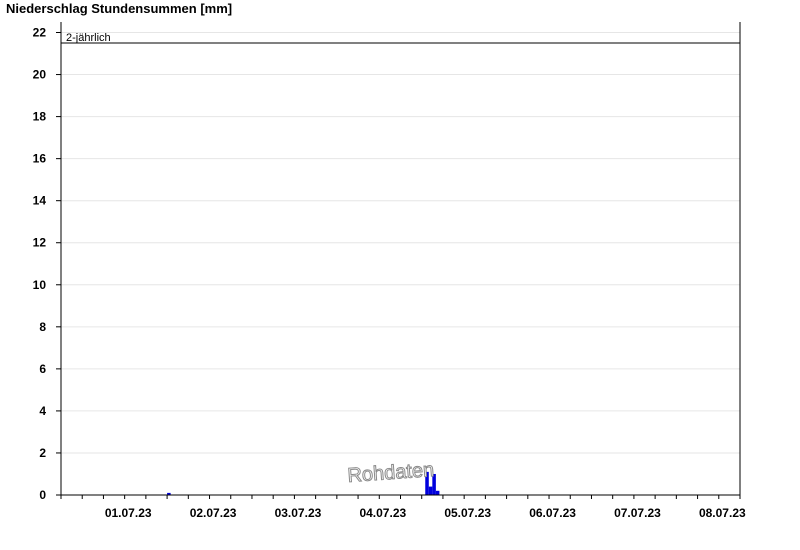  What do you see at coordinates (552, 513) in the screenshot?
I see `x-tick-label: 06.07.23` at bounding box center [552, 513].